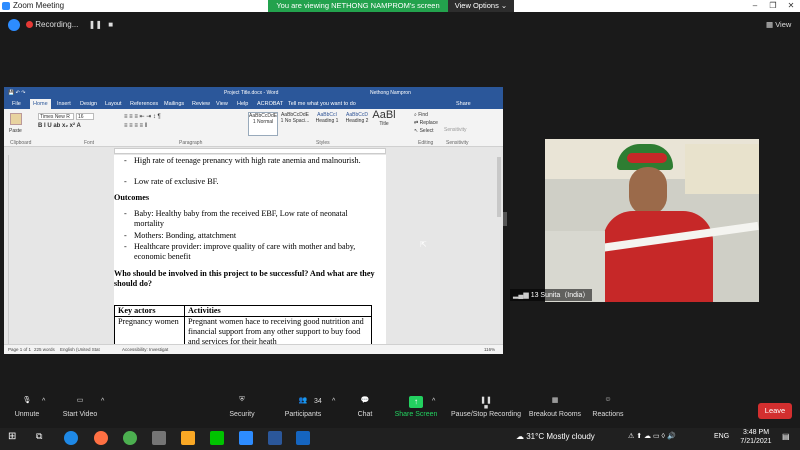  Describe the element at coordinates (16, 119) in the screenshot. I see `paste-icon` at that location.